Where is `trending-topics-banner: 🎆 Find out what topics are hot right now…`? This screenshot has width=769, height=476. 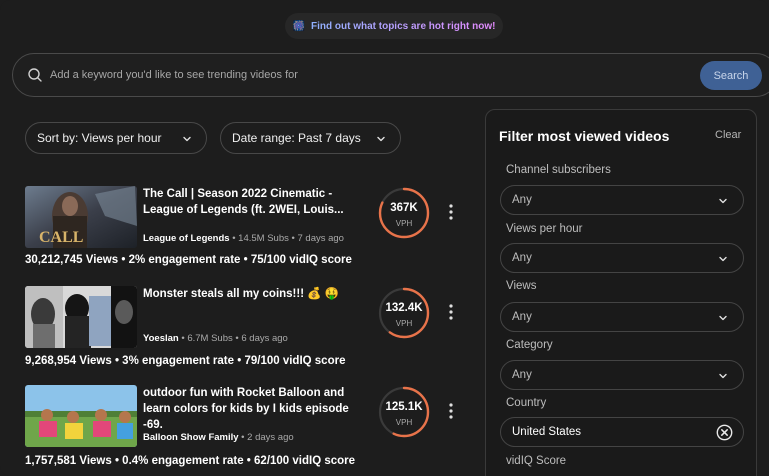
trending-topics-banner: 🎆 Find out what topics are hot right now… is located at coordinates (394, 26).